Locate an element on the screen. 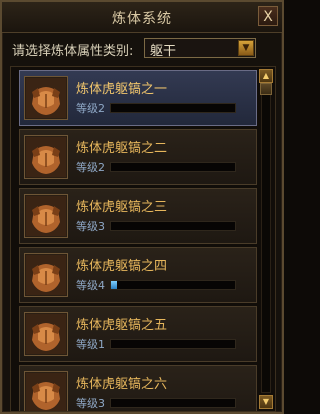 Image resolution: width=320 pixels, height=414 pixels. category-select: 躯干 ▼ is located at coordinates (200, 48).